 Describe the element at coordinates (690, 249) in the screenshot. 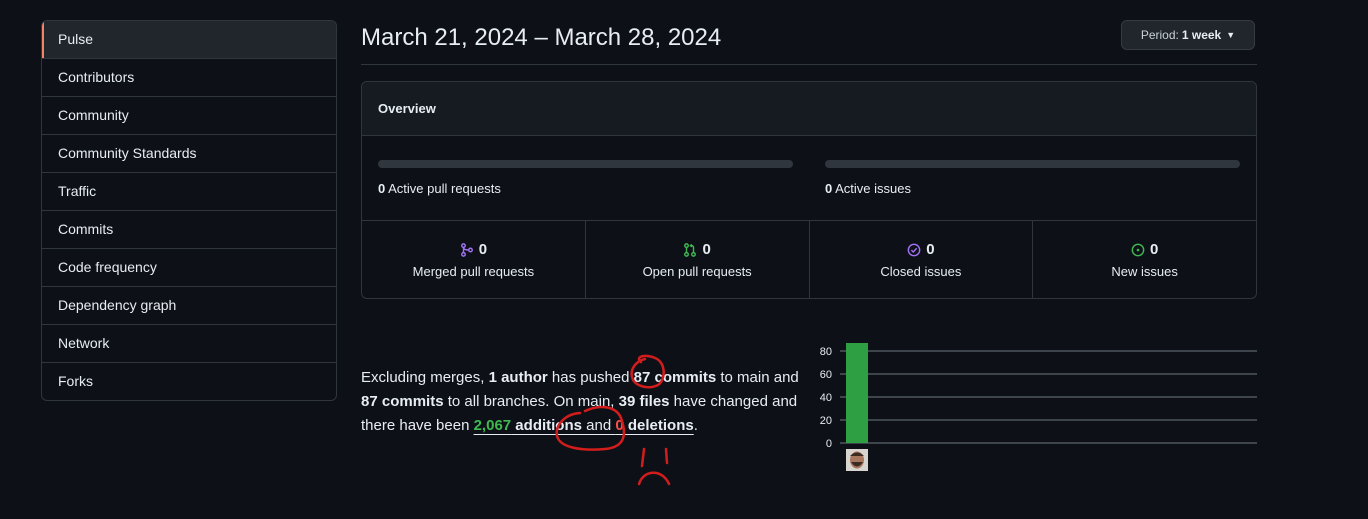

I see `pull-request-icon` at that location.